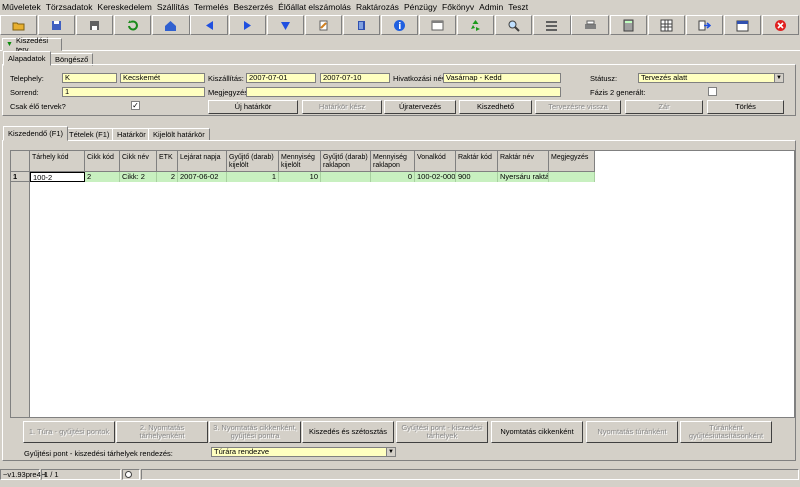 Image resolution: width=800 pixels, height=487 pixels. I want to click on menu-item-10: Admin, so click(491, 7).